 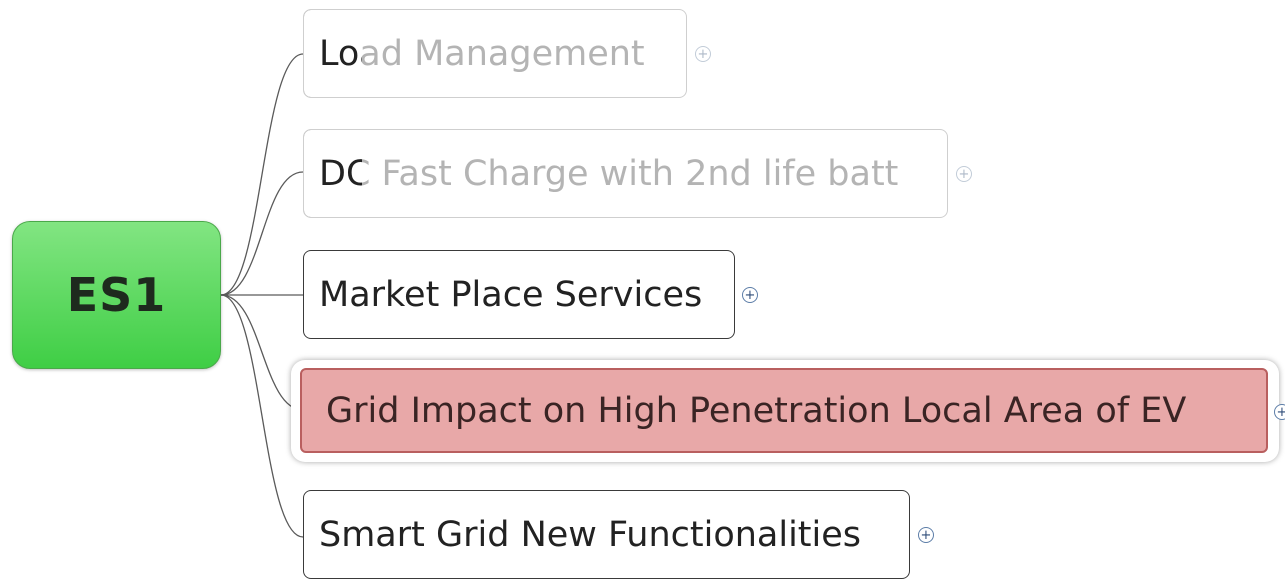 I want to click on central-topic: ES1, so click(x=116, y=295).